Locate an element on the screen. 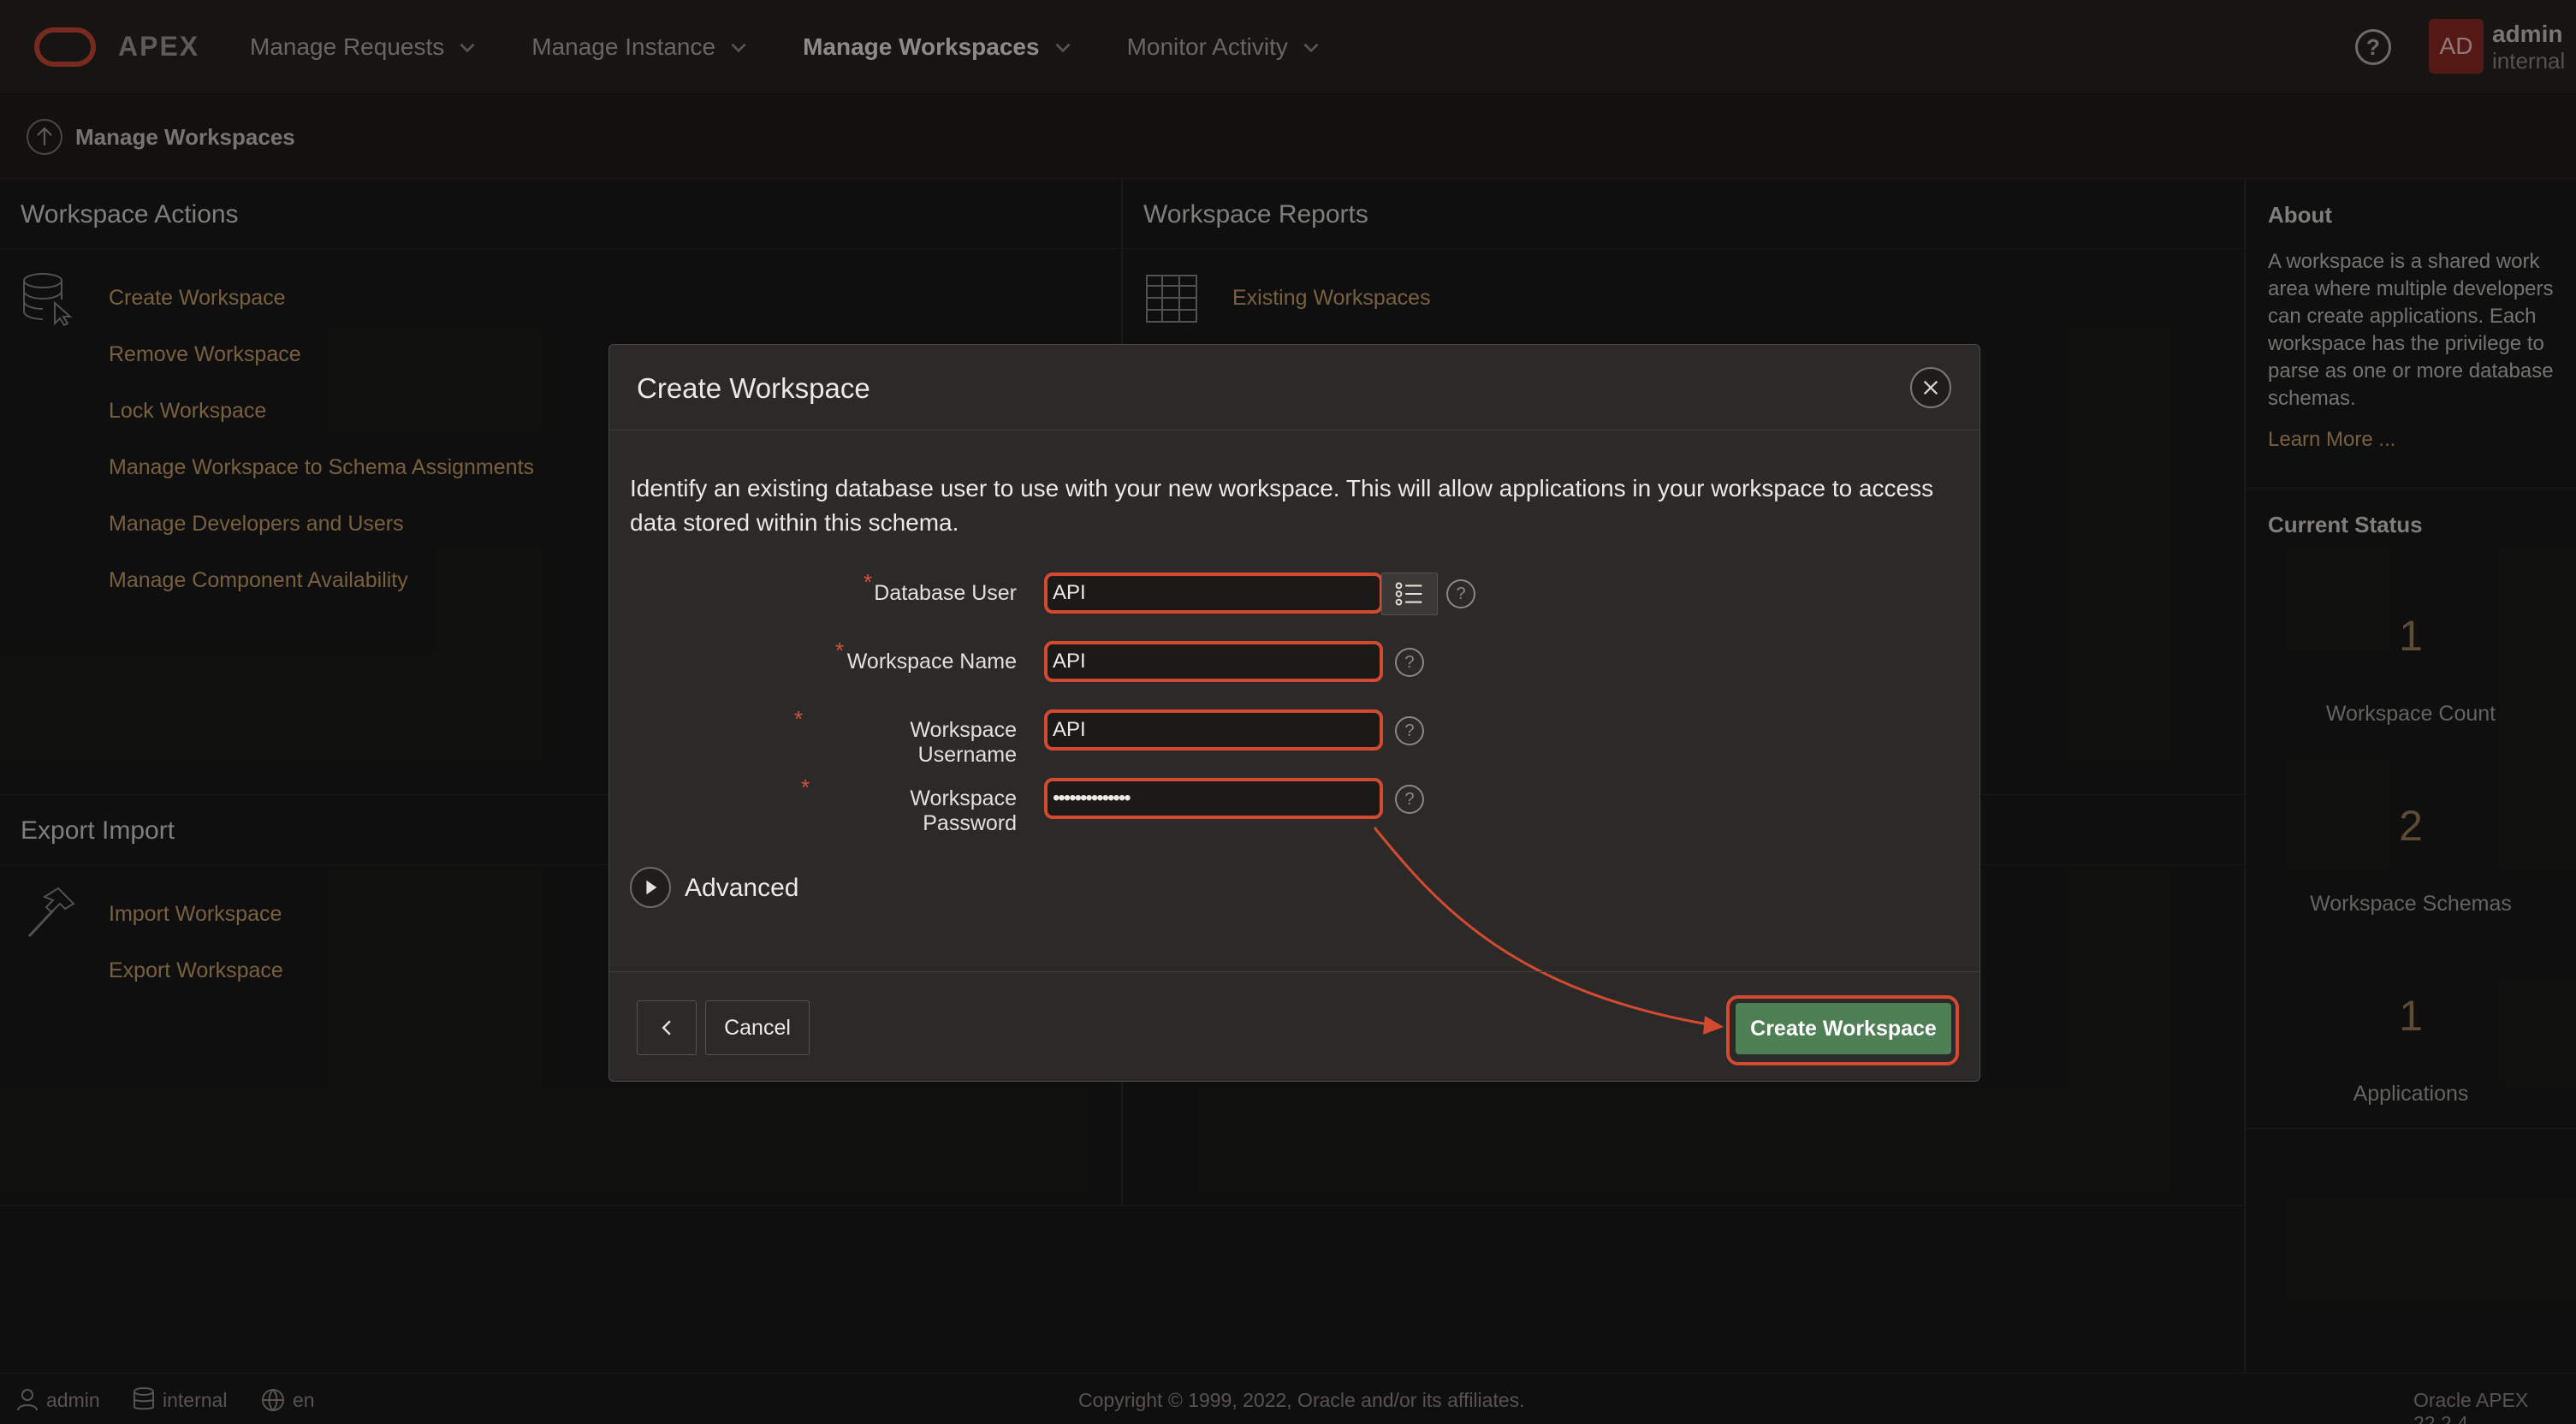 This screenshot has width=2576, height=1424. list-icon is located at coordinates (1409, 594).